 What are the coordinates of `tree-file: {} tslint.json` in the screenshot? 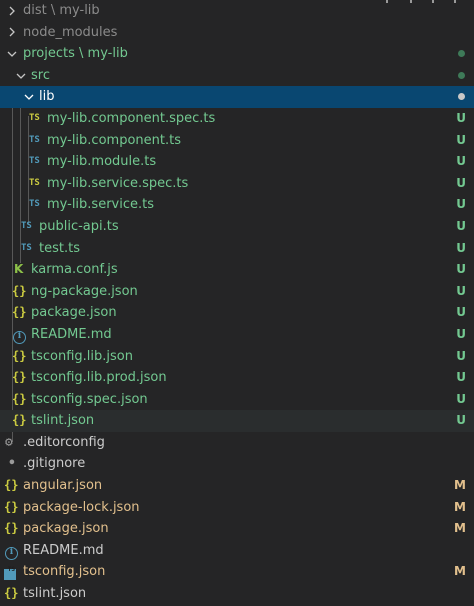 It's located at (237, 594).